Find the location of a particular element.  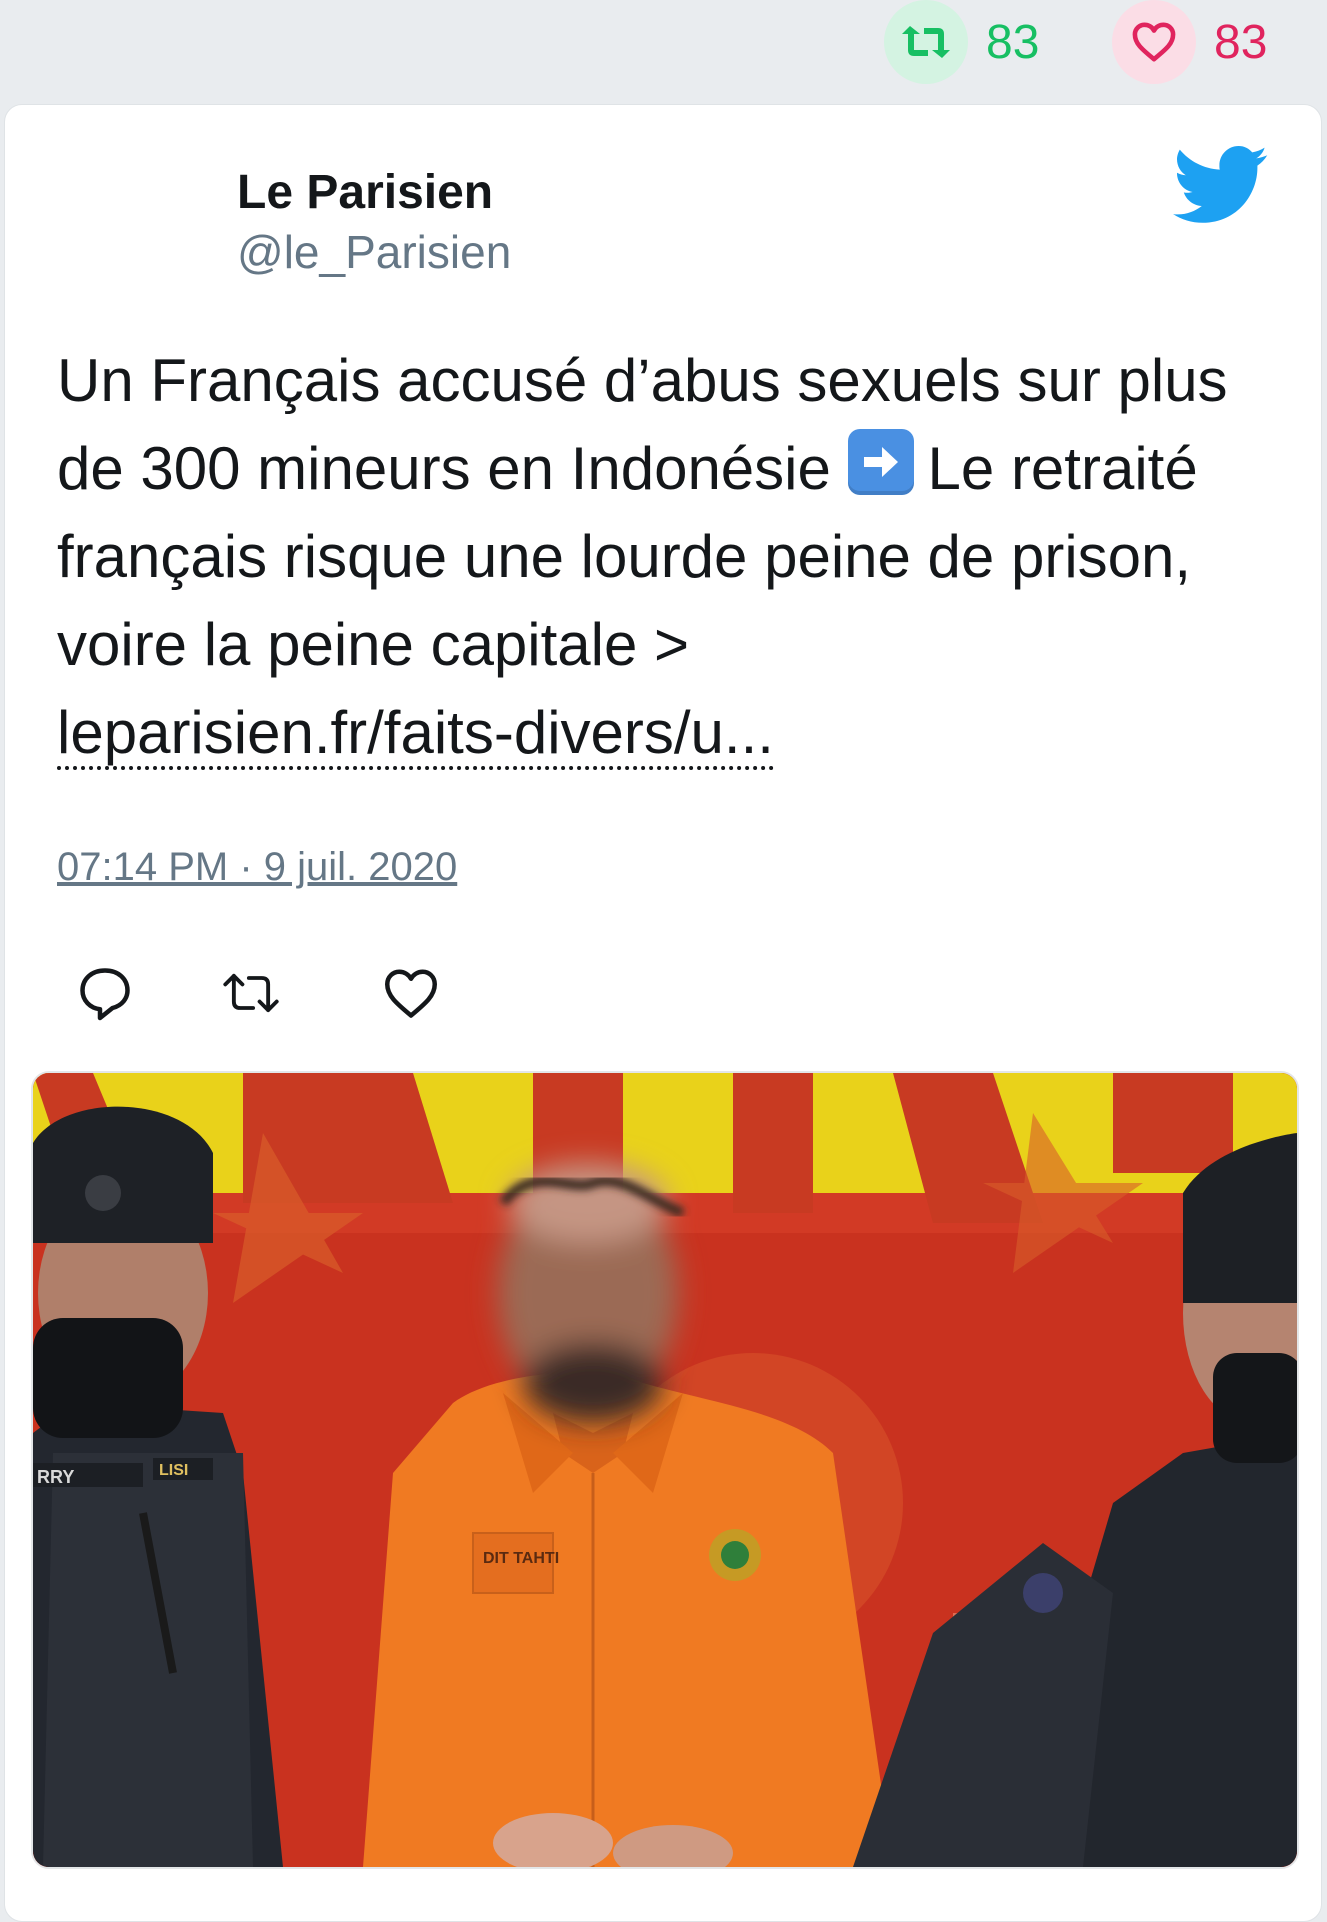

reply-icon is located at coordinates (105, 993).